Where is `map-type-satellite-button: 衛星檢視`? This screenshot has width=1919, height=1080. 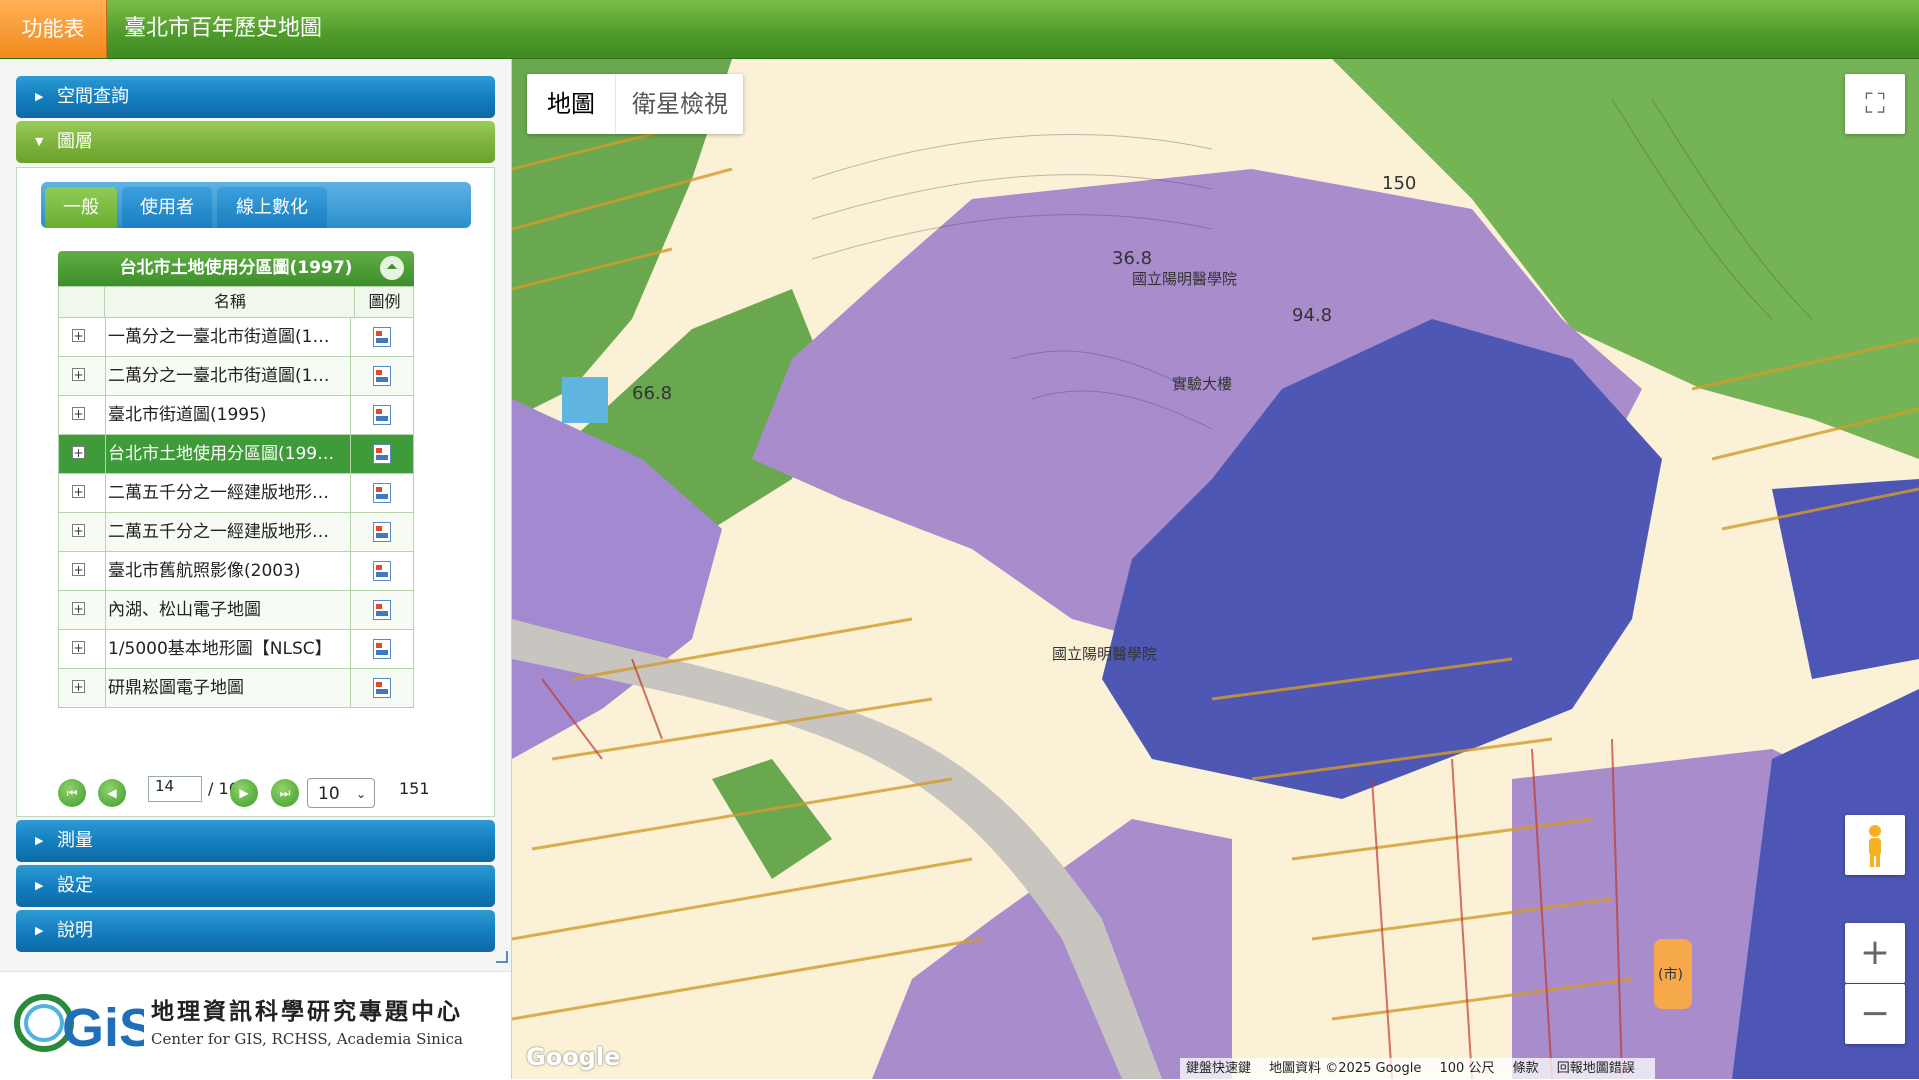
map-type-satellite-button: 衛星檢視 is located at coordinates (679, 104).